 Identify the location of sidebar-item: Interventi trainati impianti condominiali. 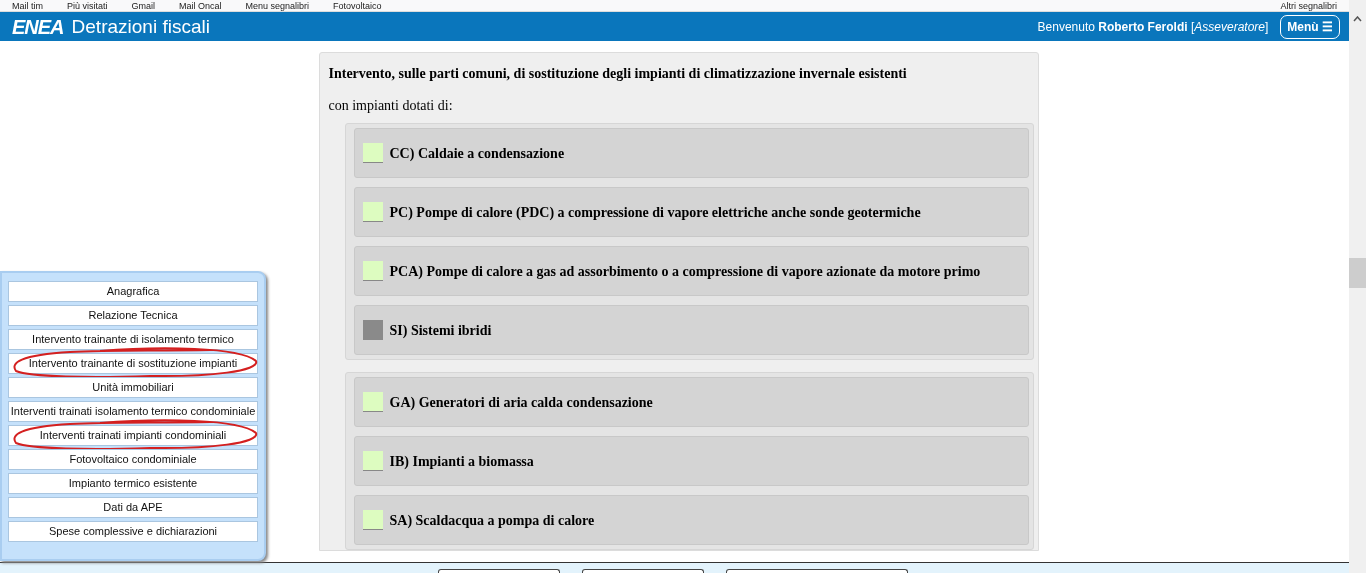
(133, 435).